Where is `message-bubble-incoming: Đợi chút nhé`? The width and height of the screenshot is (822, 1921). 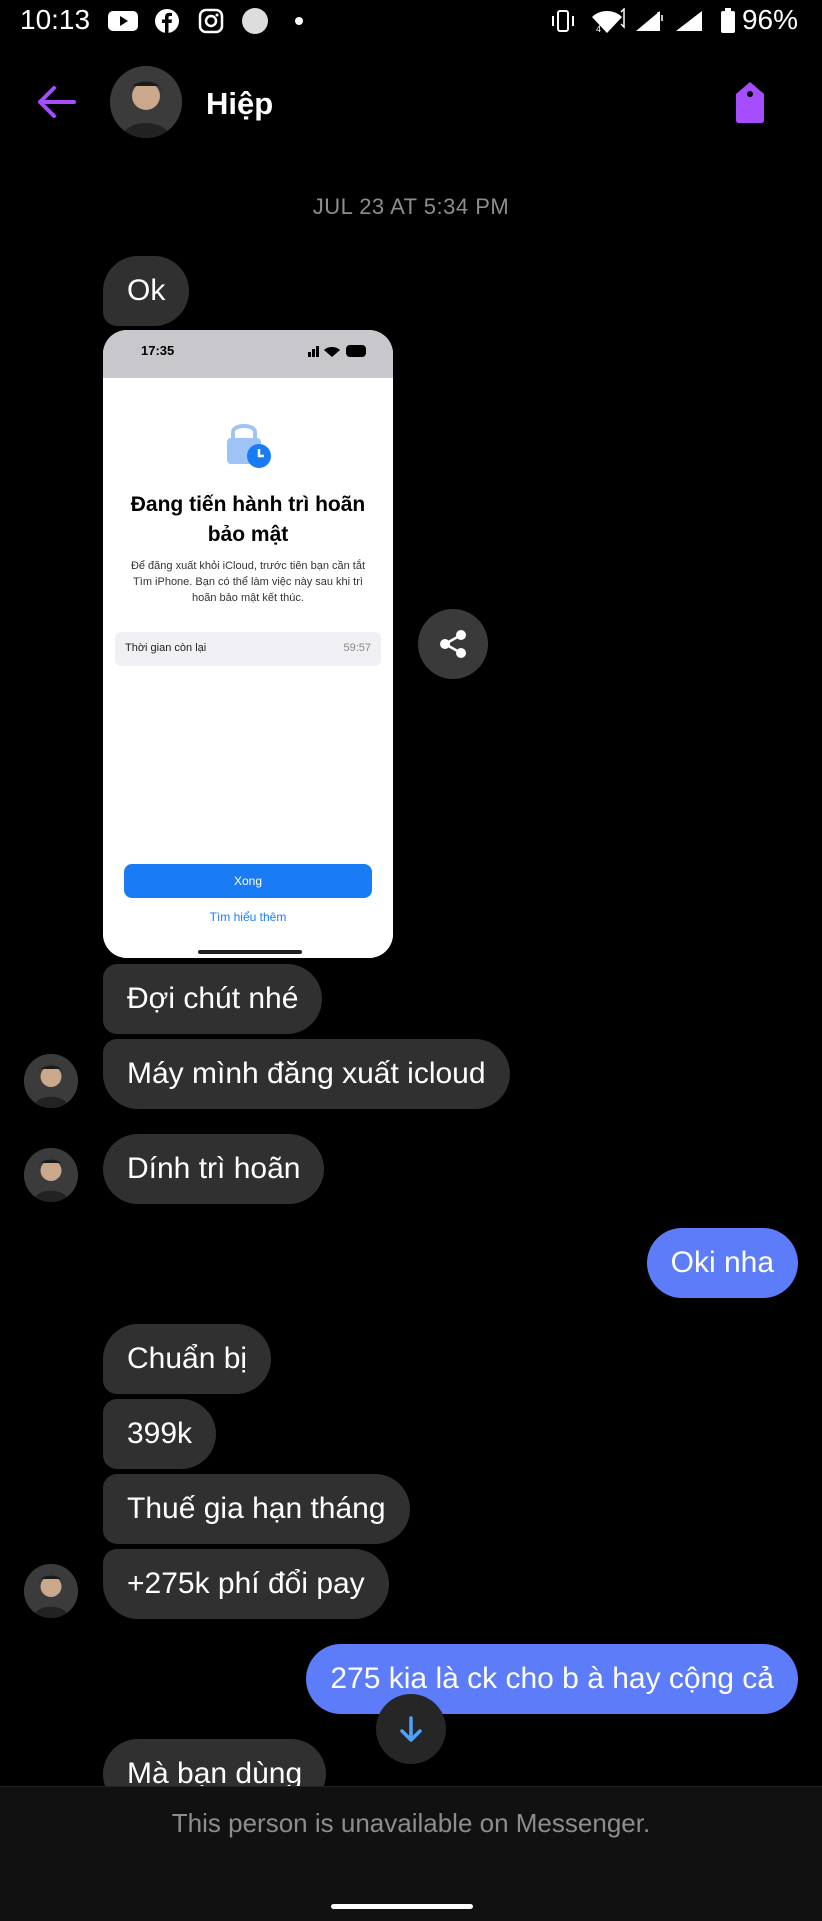 message-bubble-incoming: Đợi chút nhé is located at coordinates (213, 999).